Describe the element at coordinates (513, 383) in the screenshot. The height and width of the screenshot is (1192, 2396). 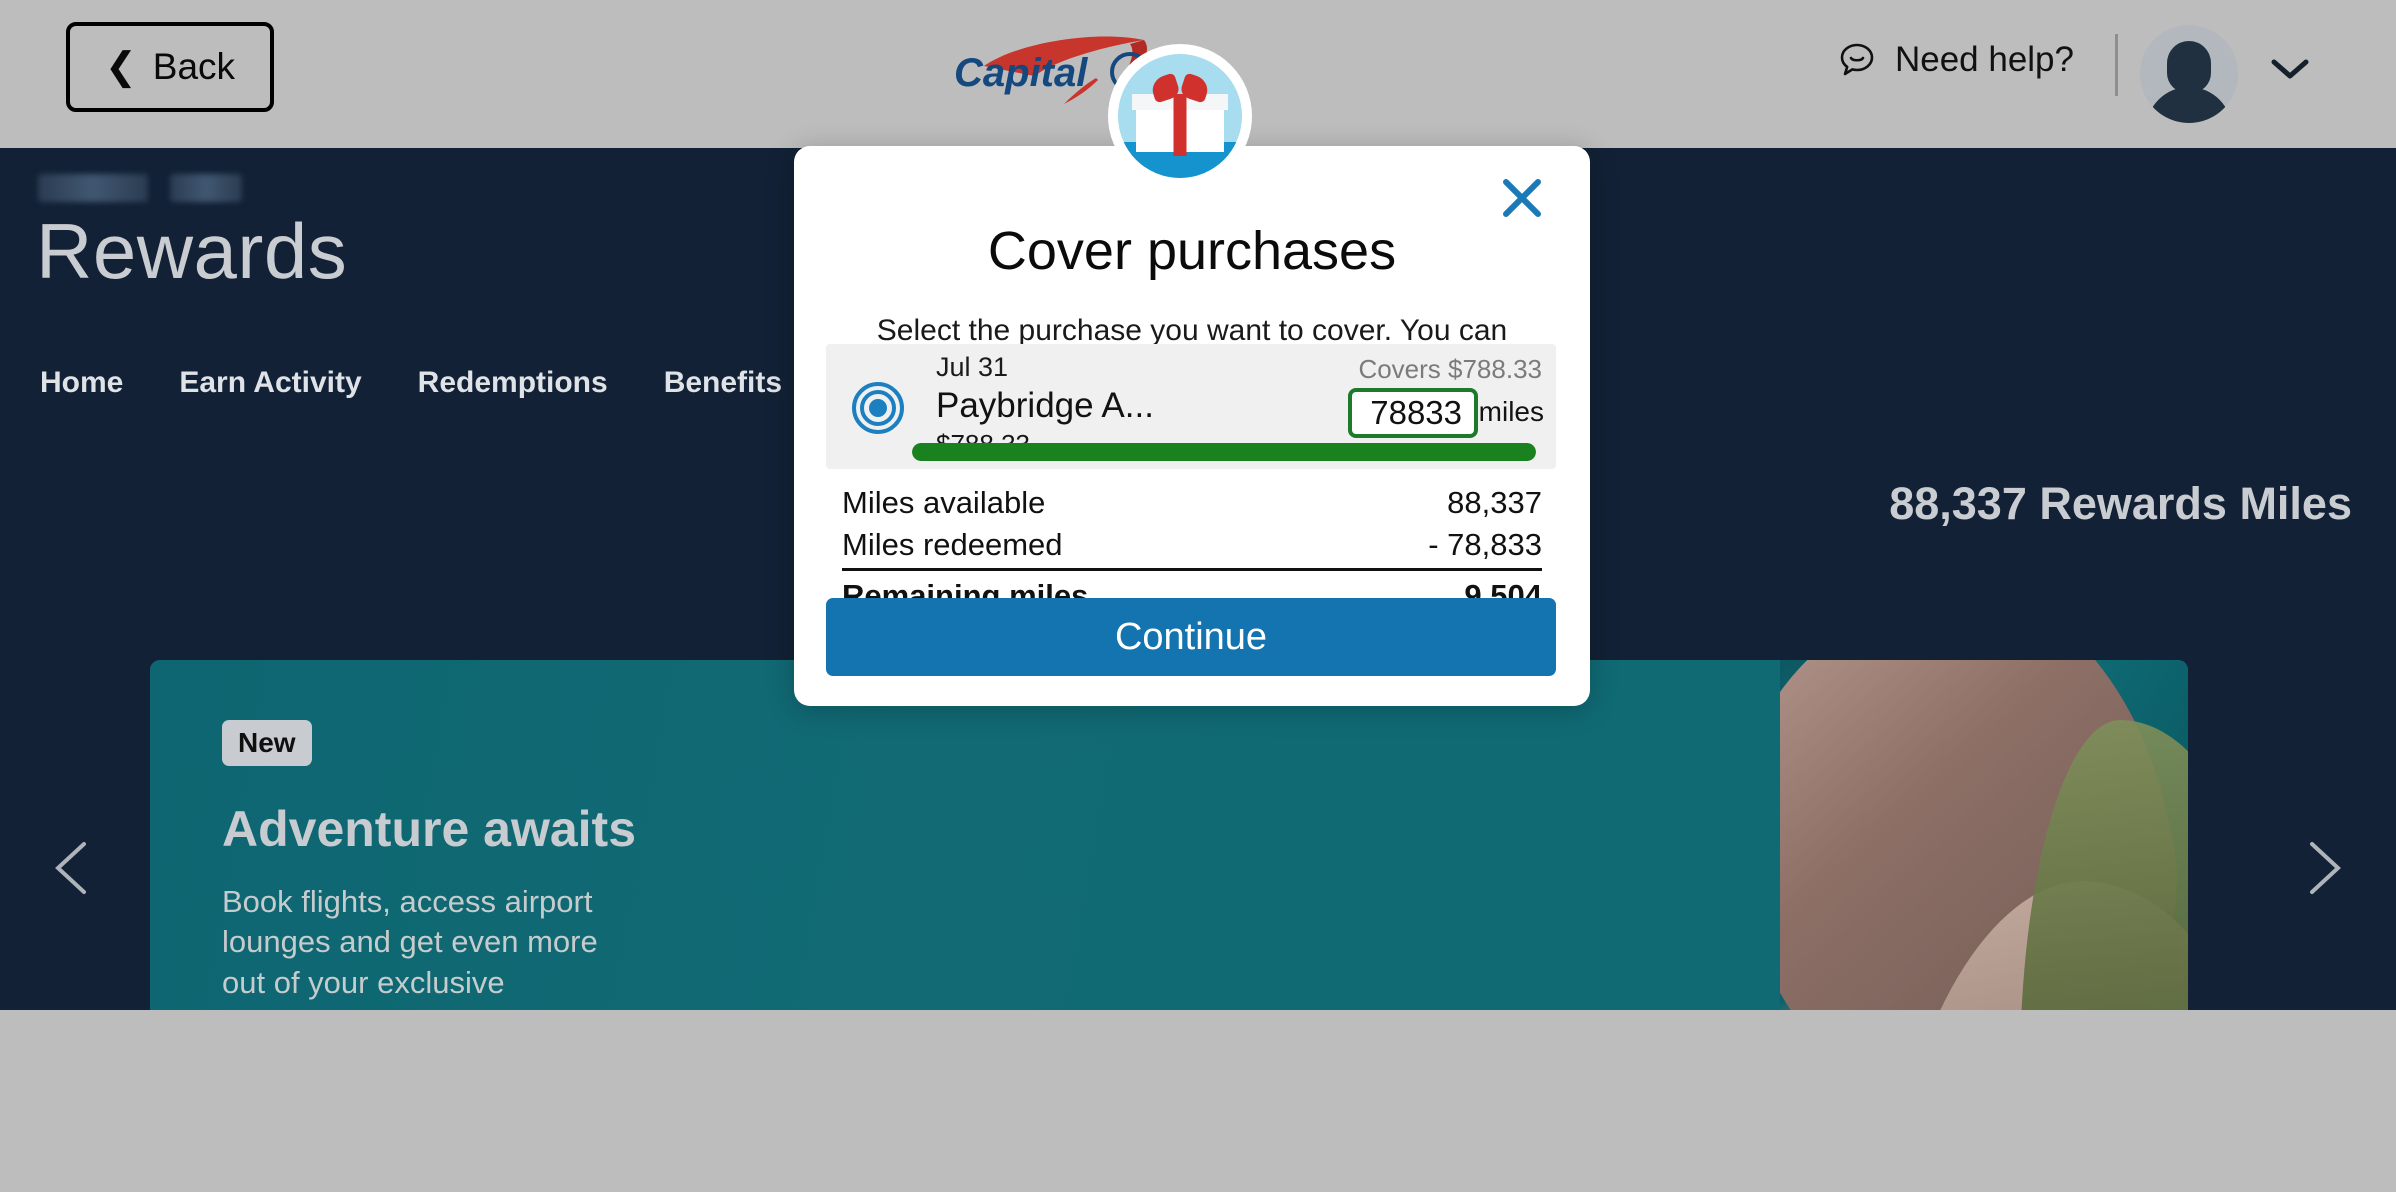
I see `nav-item-redemptions: Redemptions` at that location.